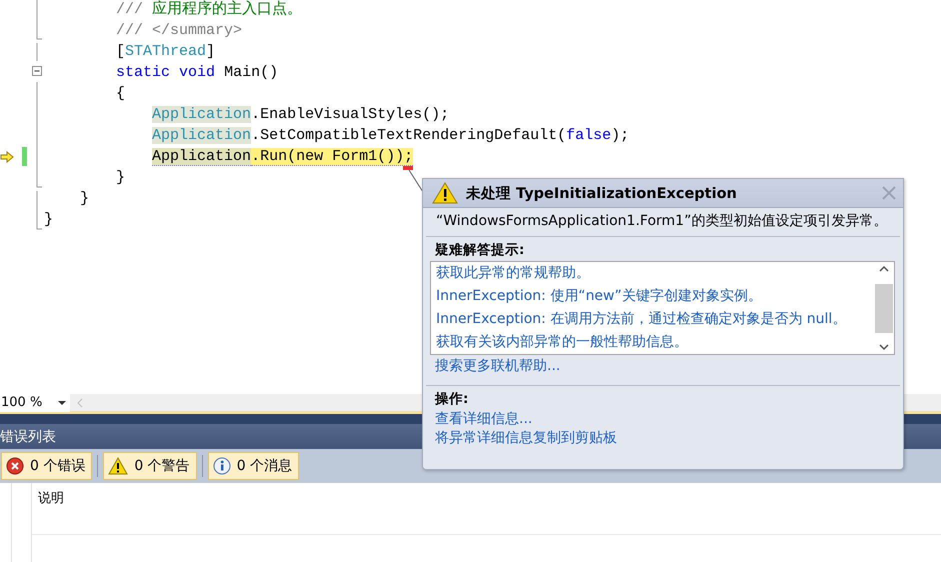  What do you see at coordinates (300, 115) in the screenshot?
I see `code-line: Application.EnableVisualStyles();` at bounding box center [300, 115].